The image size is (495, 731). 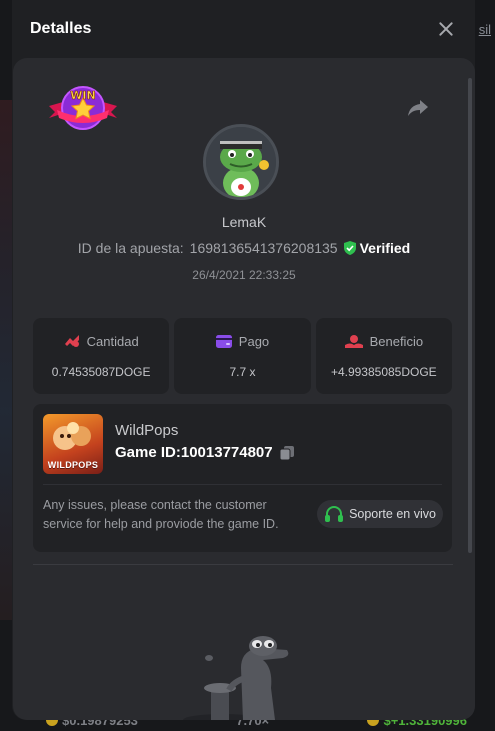 What do you see at coordinates (470, 315) in the screenshot?
I see `scrollbar` at bounding box center [470, 315].